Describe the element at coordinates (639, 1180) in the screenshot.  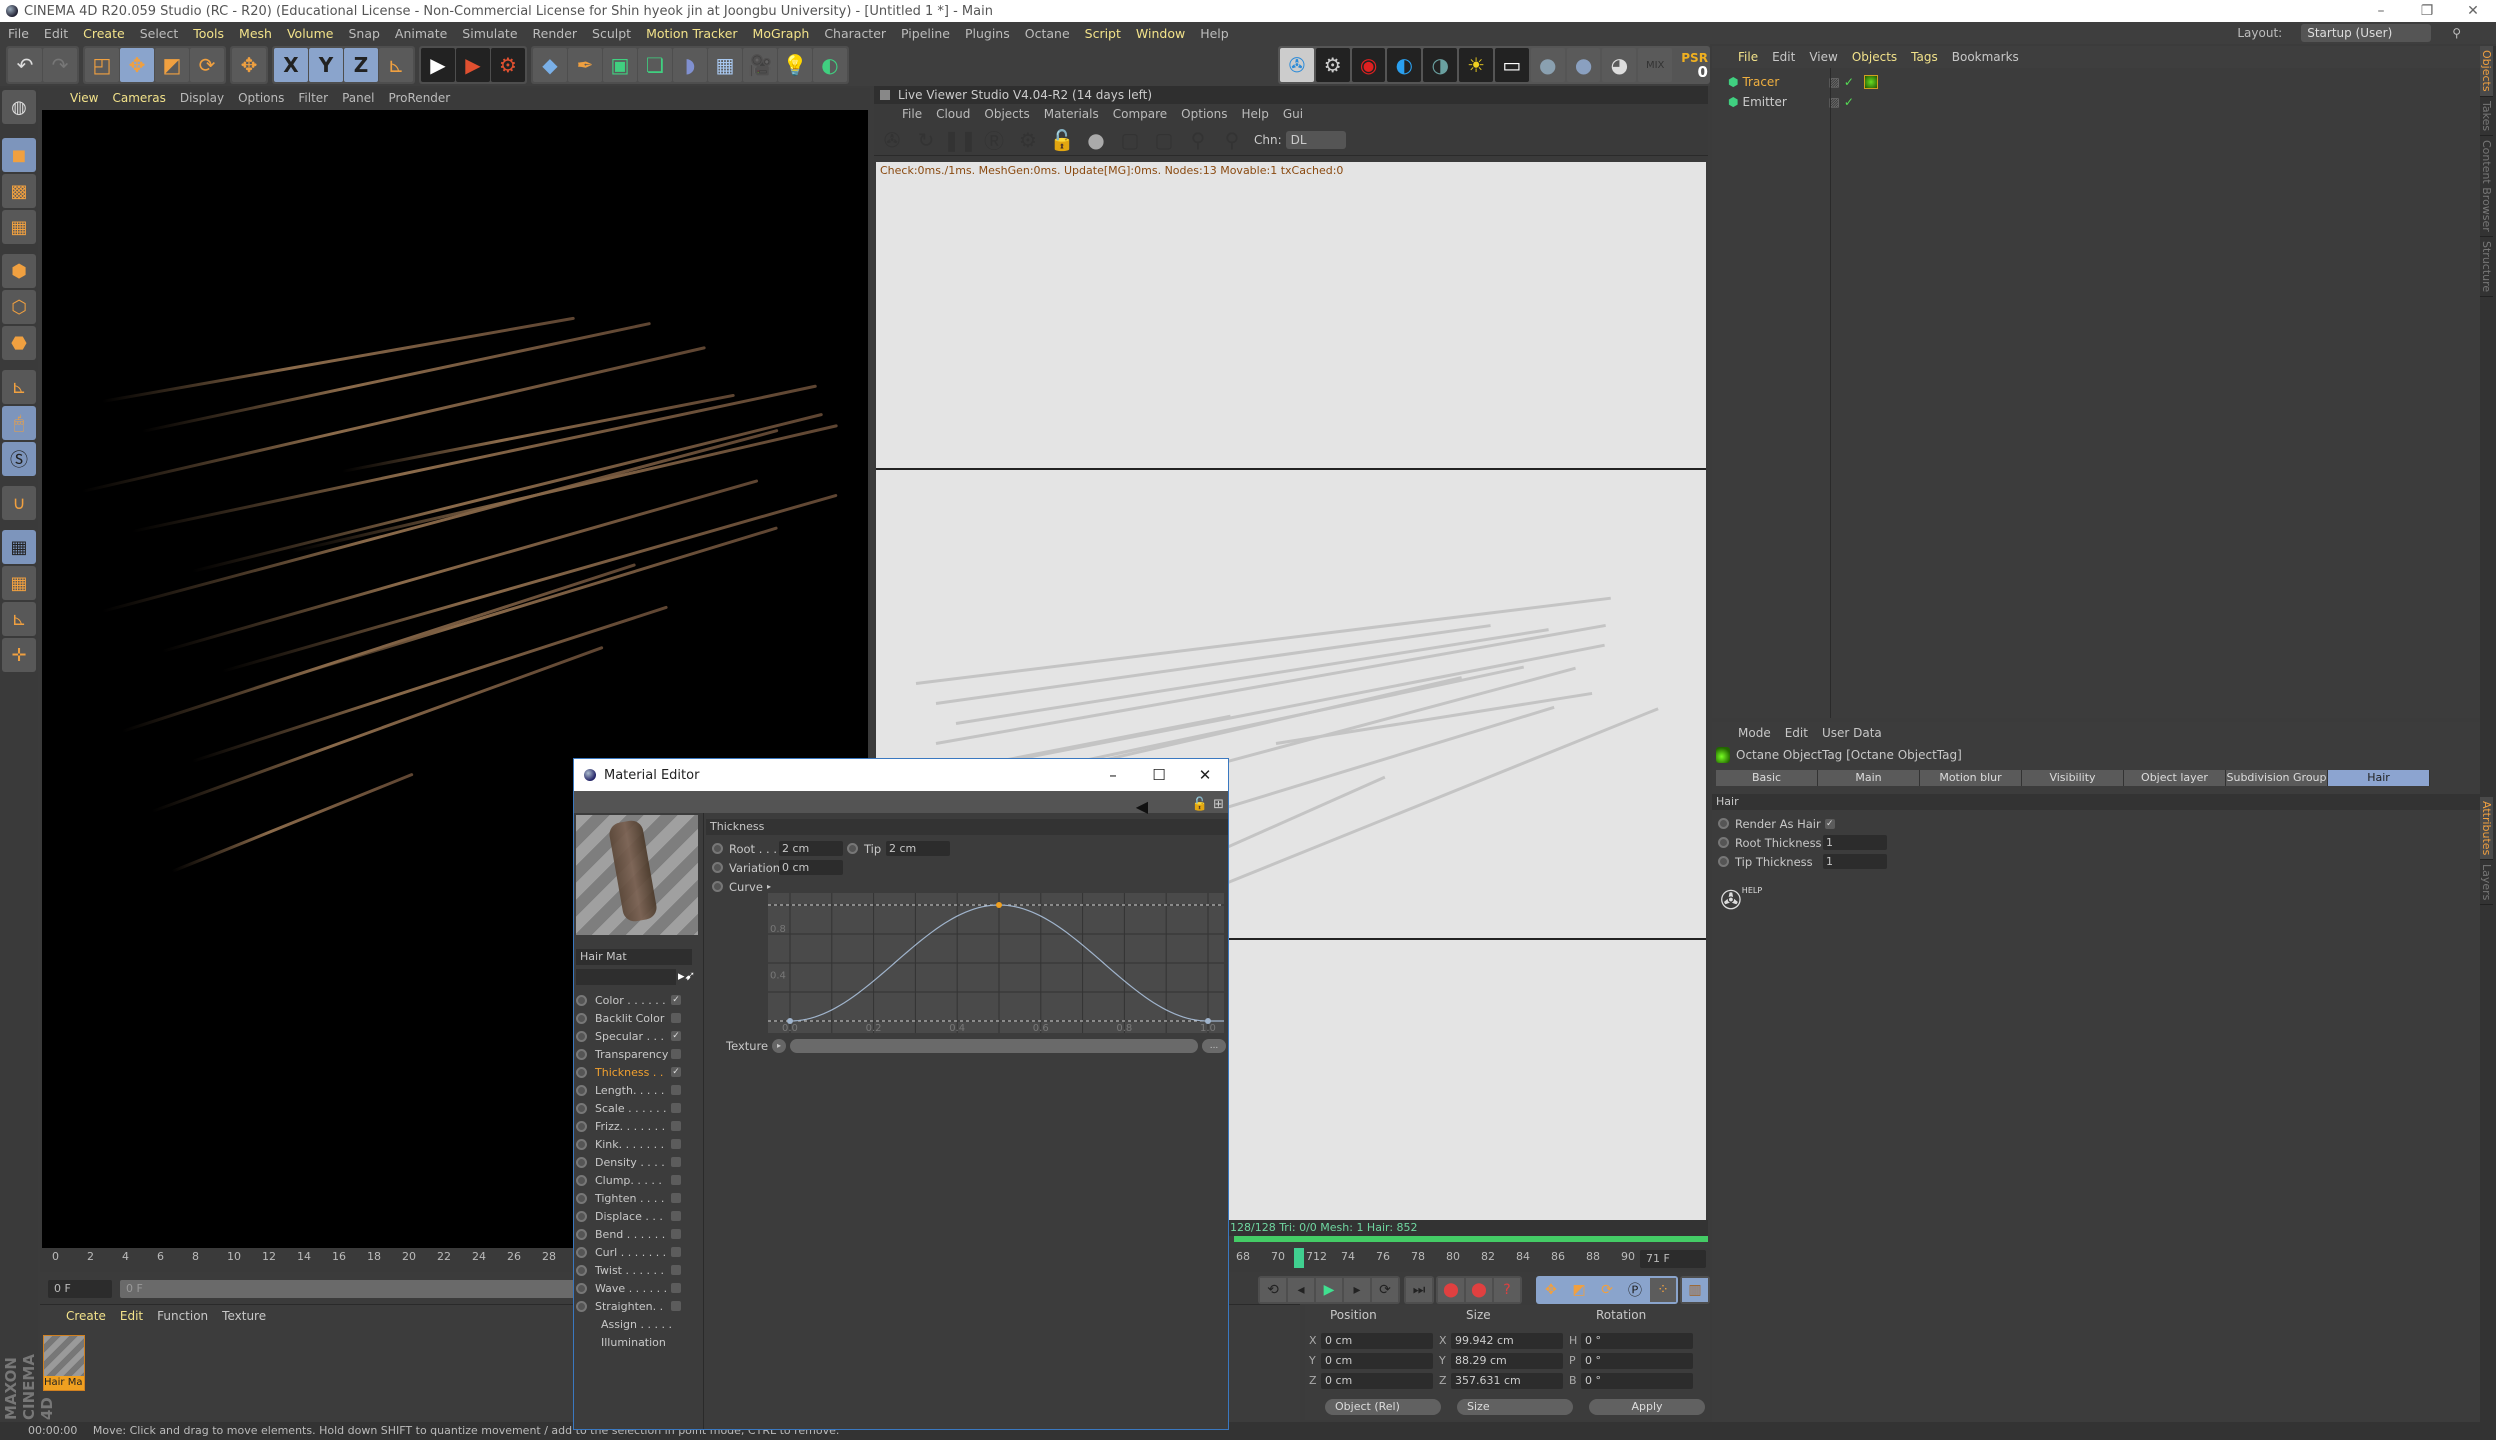
I see `channel-row: Clump. . . . .` at that location.